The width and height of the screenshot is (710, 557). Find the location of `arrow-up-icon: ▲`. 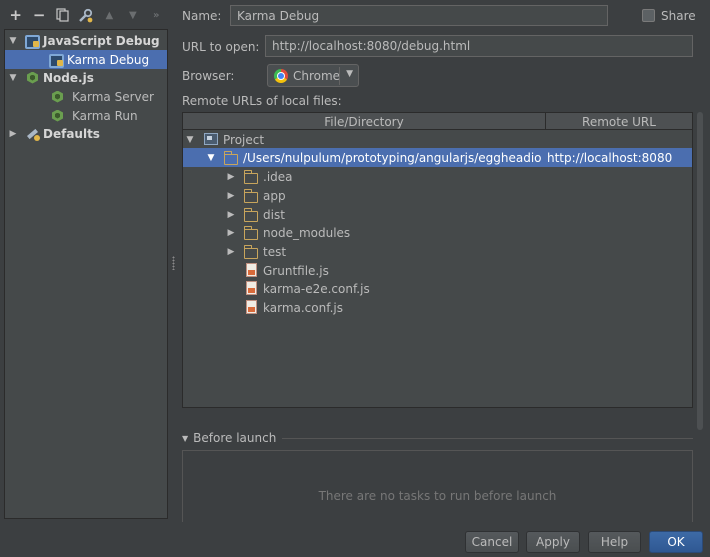

arrow-up-icon: ▲ is located at coordinates (109, 15).